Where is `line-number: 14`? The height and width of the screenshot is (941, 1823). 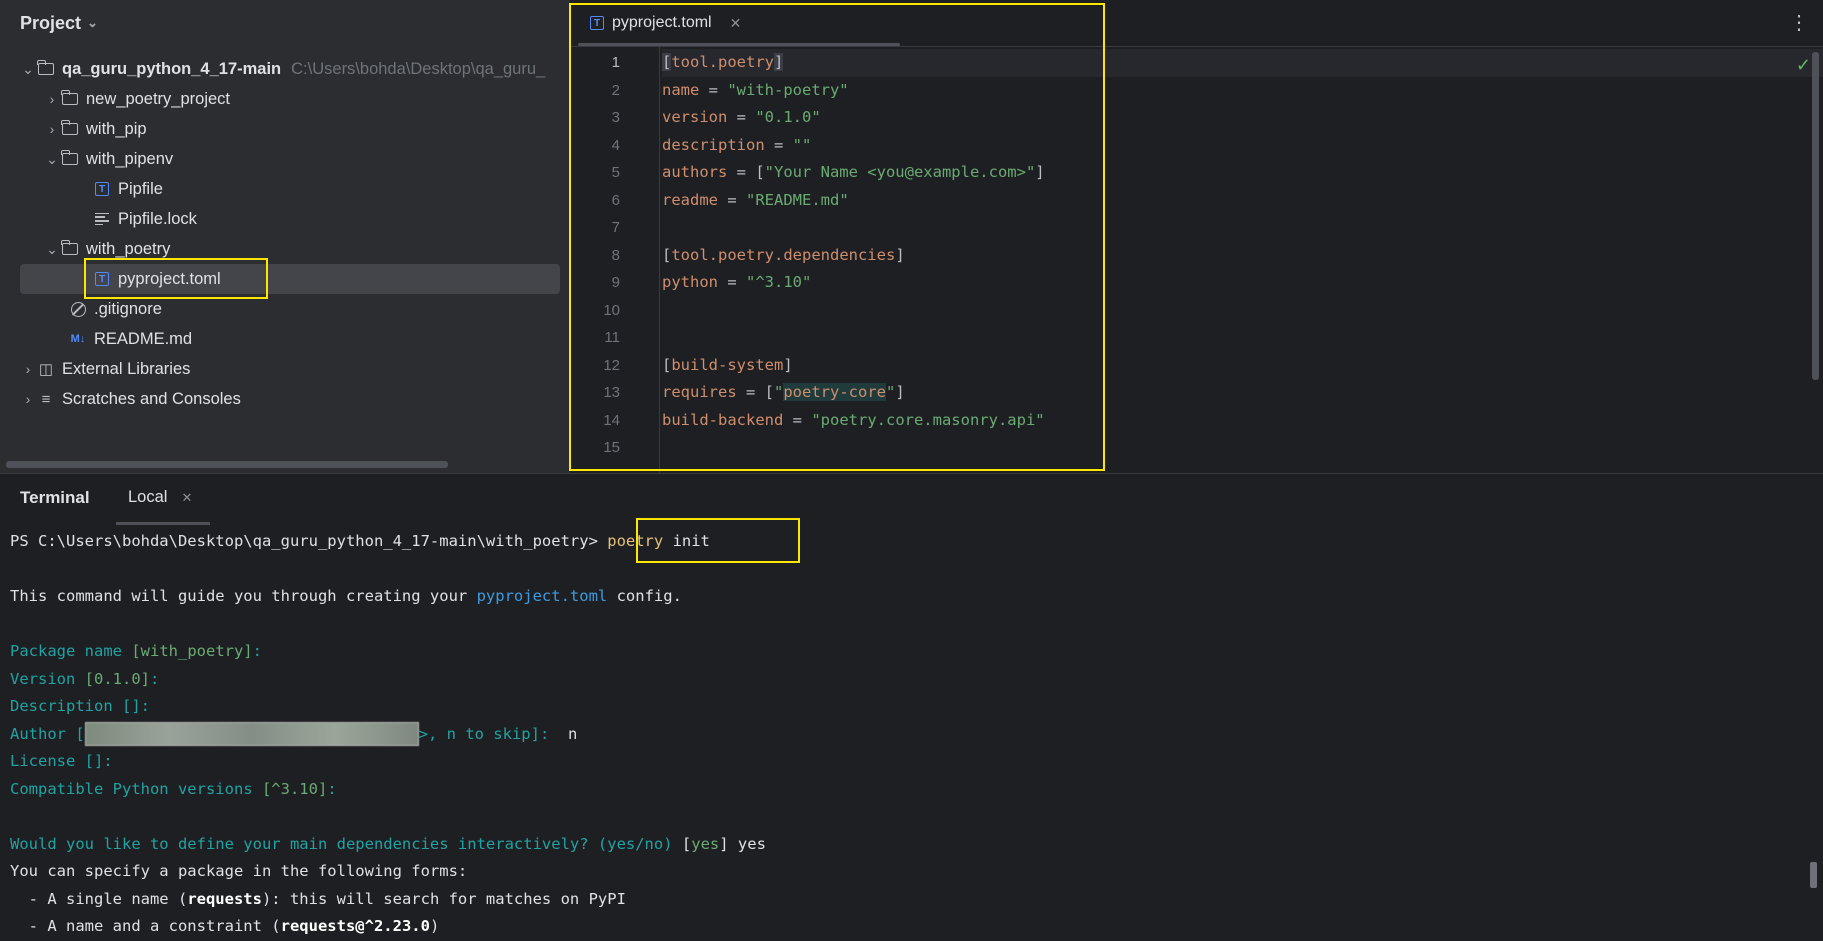
line-number: 14 is located at coordinates (611, 420).